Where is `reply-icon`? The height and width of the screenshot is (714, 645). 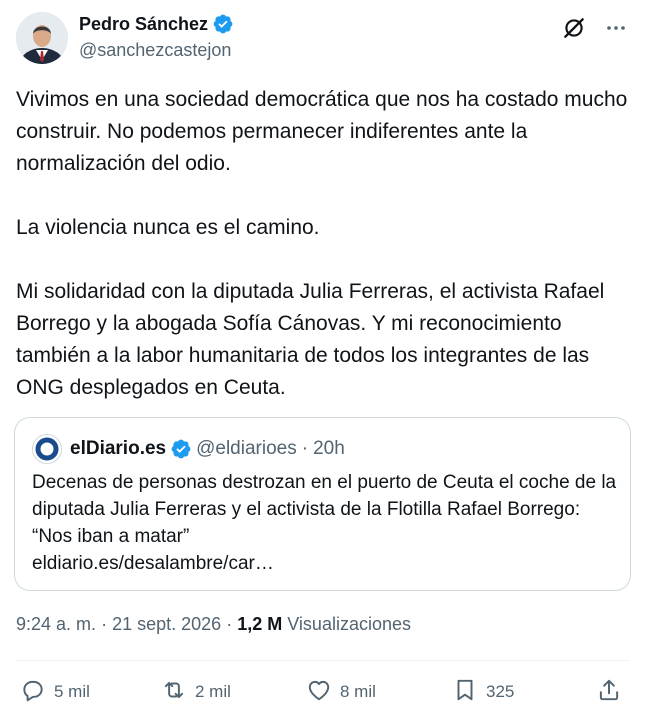
reply-icon is located at coordinates (33, 692).